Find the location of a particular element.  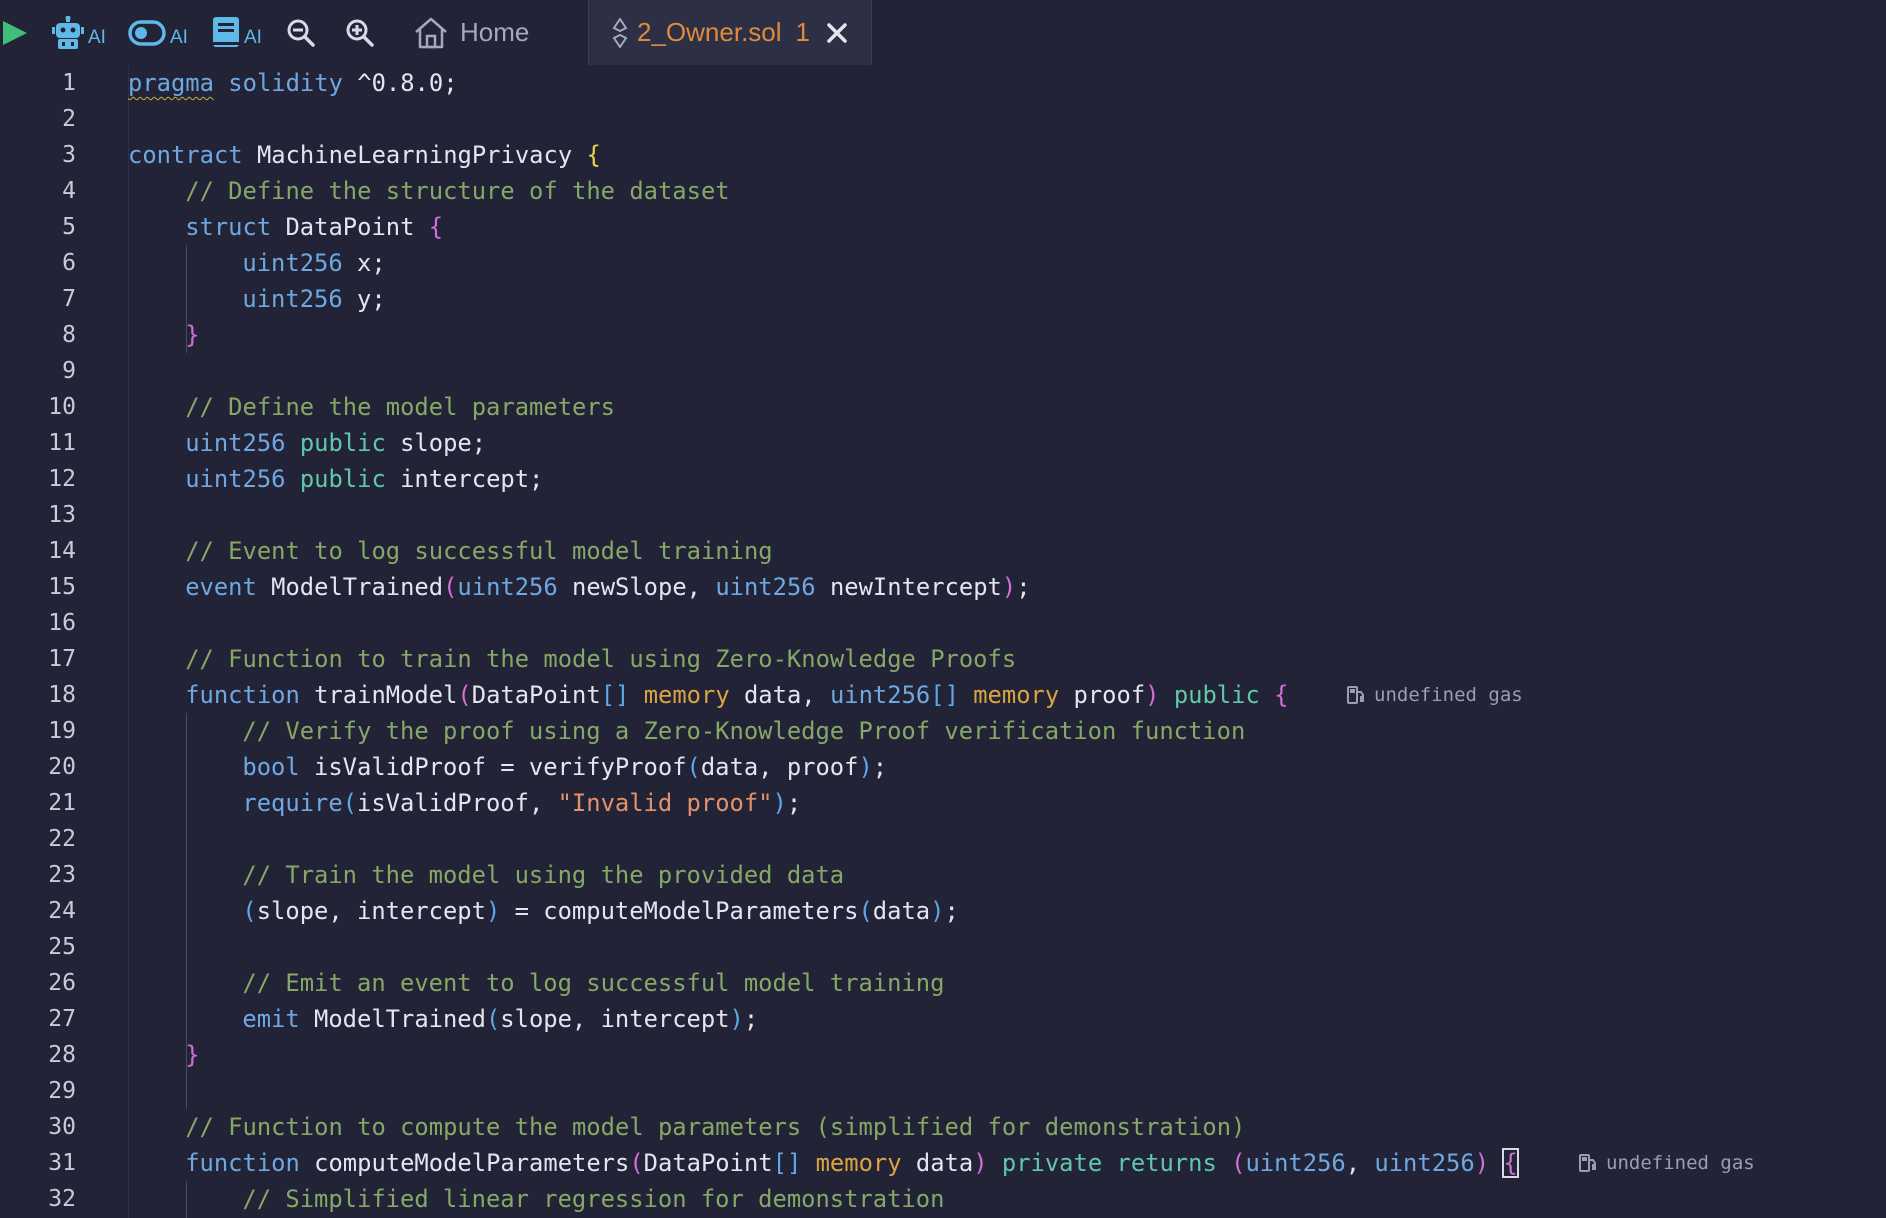

toggle-icon is located at coordinates (147, 32).